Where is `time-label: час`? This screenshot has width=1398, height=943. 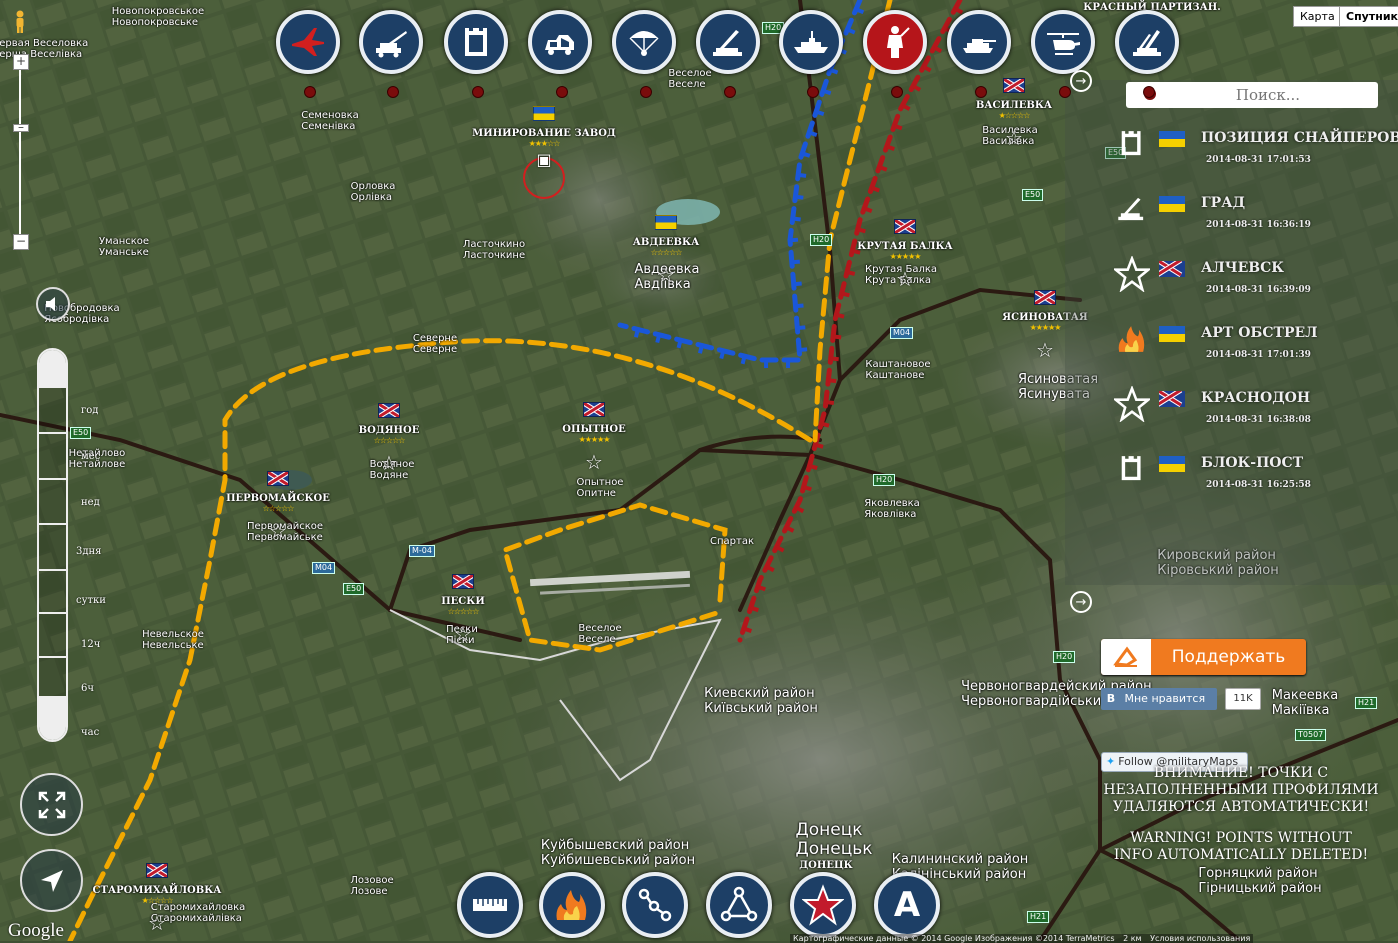
time-label: час is located at coordinates (90, 732).